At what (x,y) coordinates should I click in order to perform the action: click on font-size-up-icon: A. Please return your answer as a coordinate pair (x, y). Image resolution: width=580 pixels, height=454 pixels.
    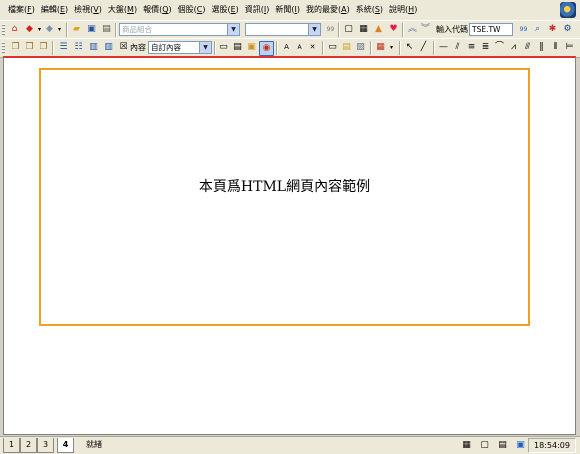
    Looking at the image, I should click on (286, 47).